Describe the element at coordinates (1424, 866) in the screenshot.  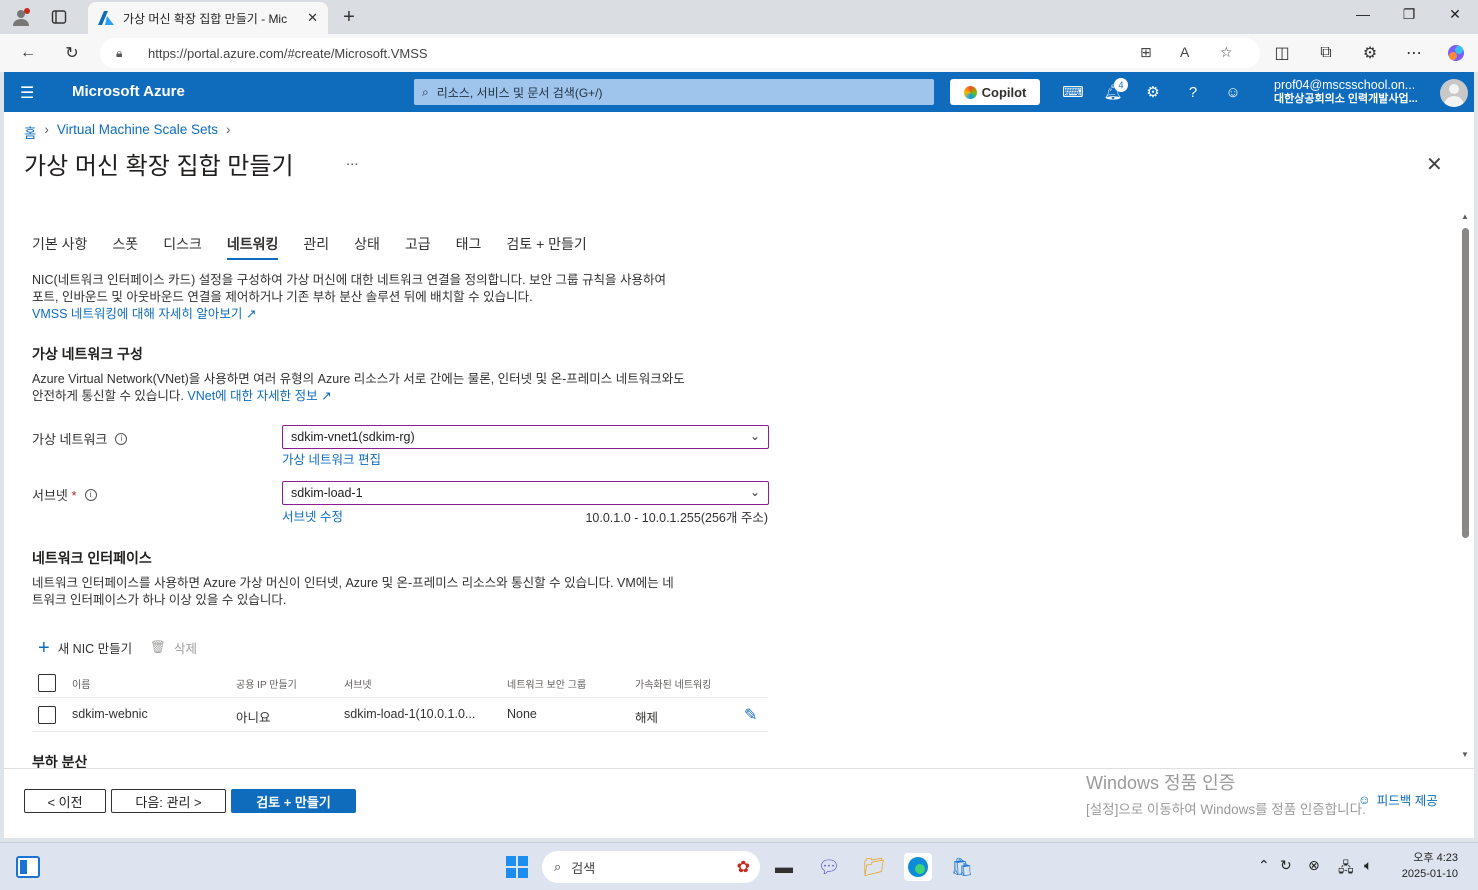
I see `taskbar-clock: 오후 4:23 2025-01-10` at that location.